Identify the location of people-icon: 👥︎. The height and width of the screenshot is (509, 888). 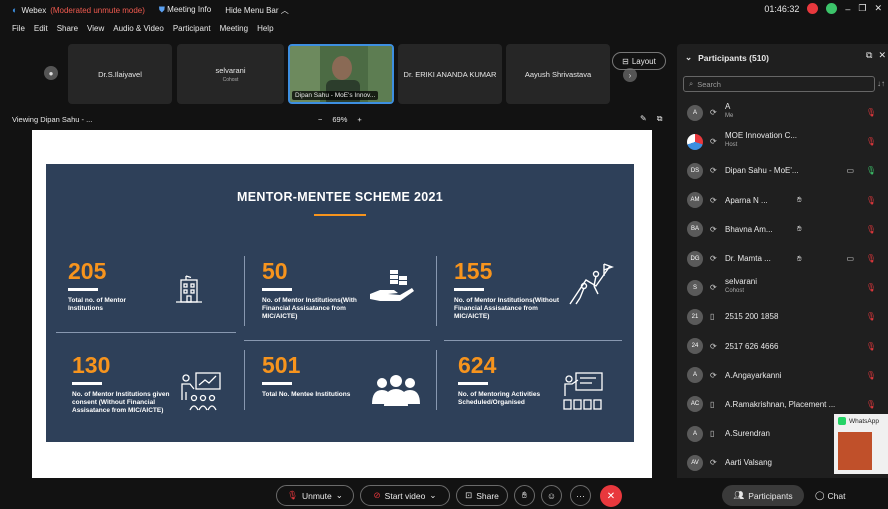
(739, 495).